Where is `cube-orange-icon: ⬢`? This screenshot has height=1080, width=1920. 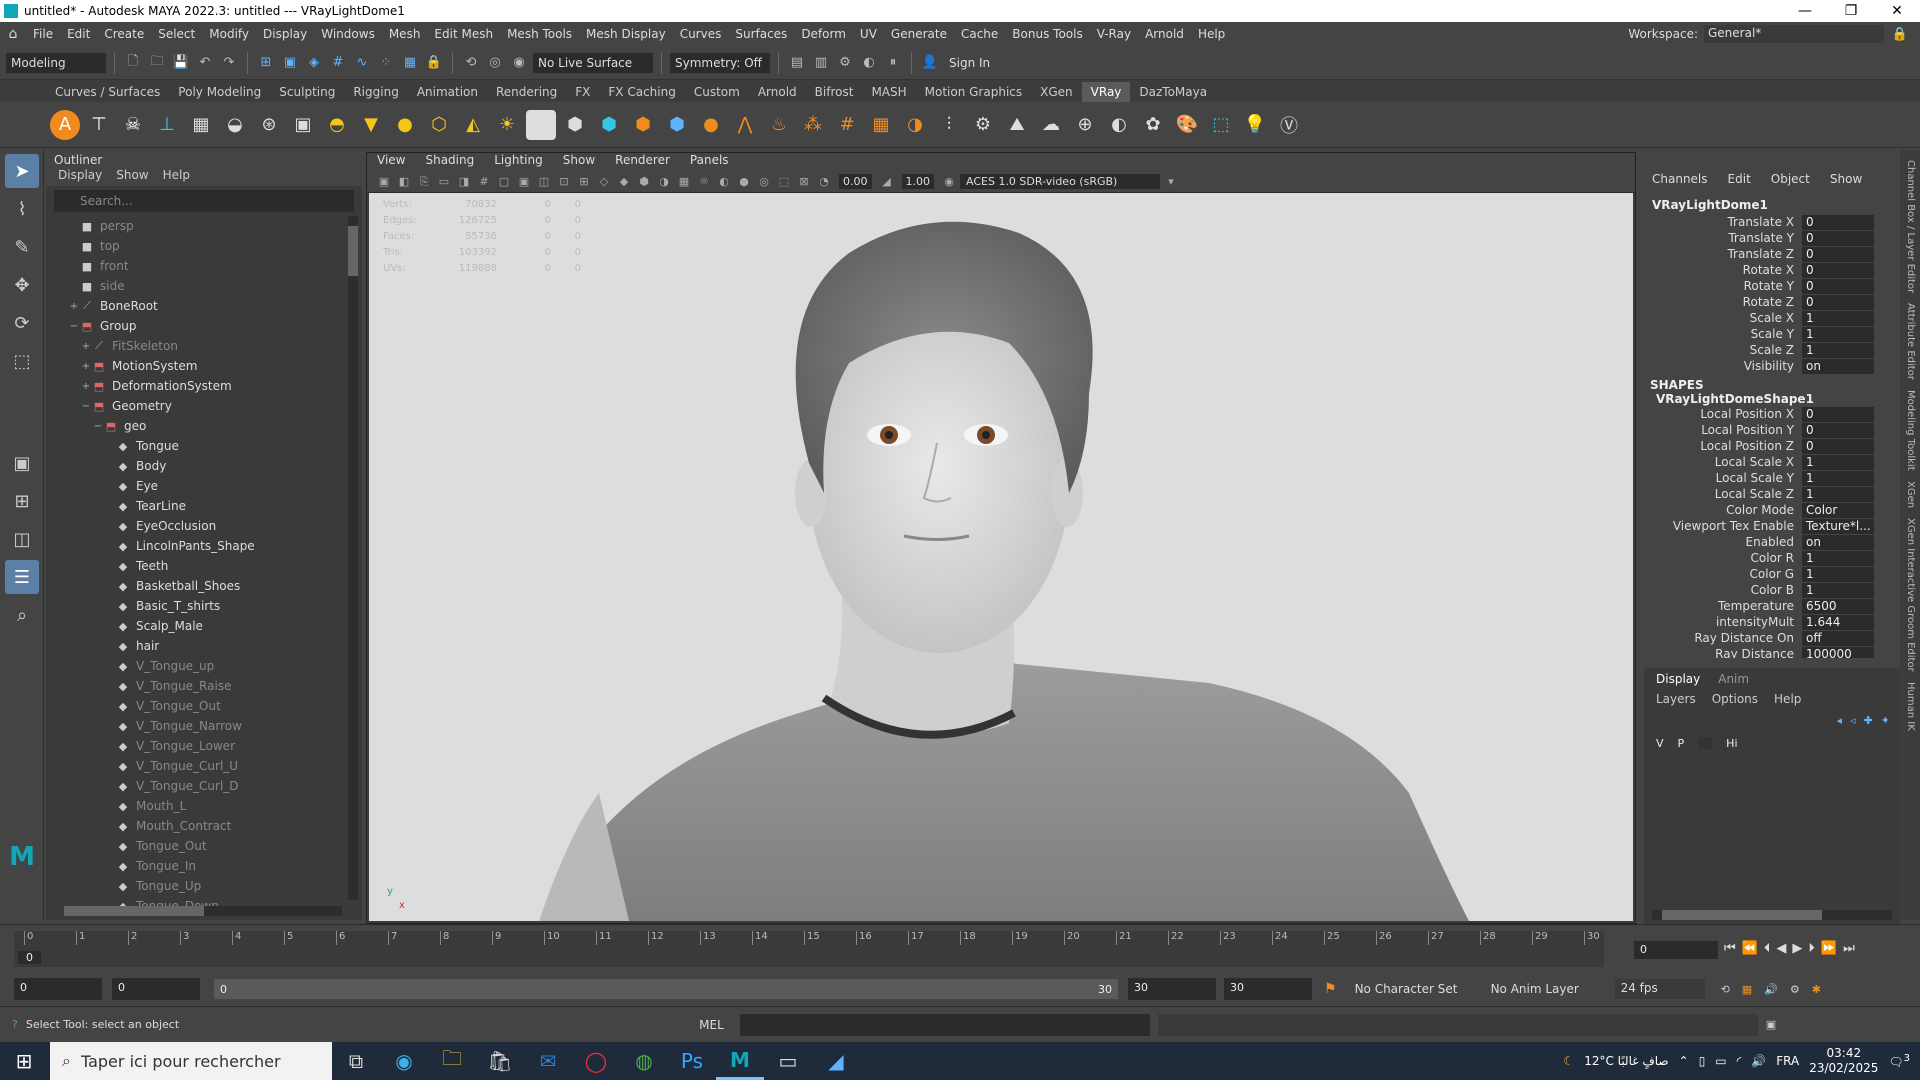 cube-orange-icon: ⬢ is located at coordinates (643, 125).